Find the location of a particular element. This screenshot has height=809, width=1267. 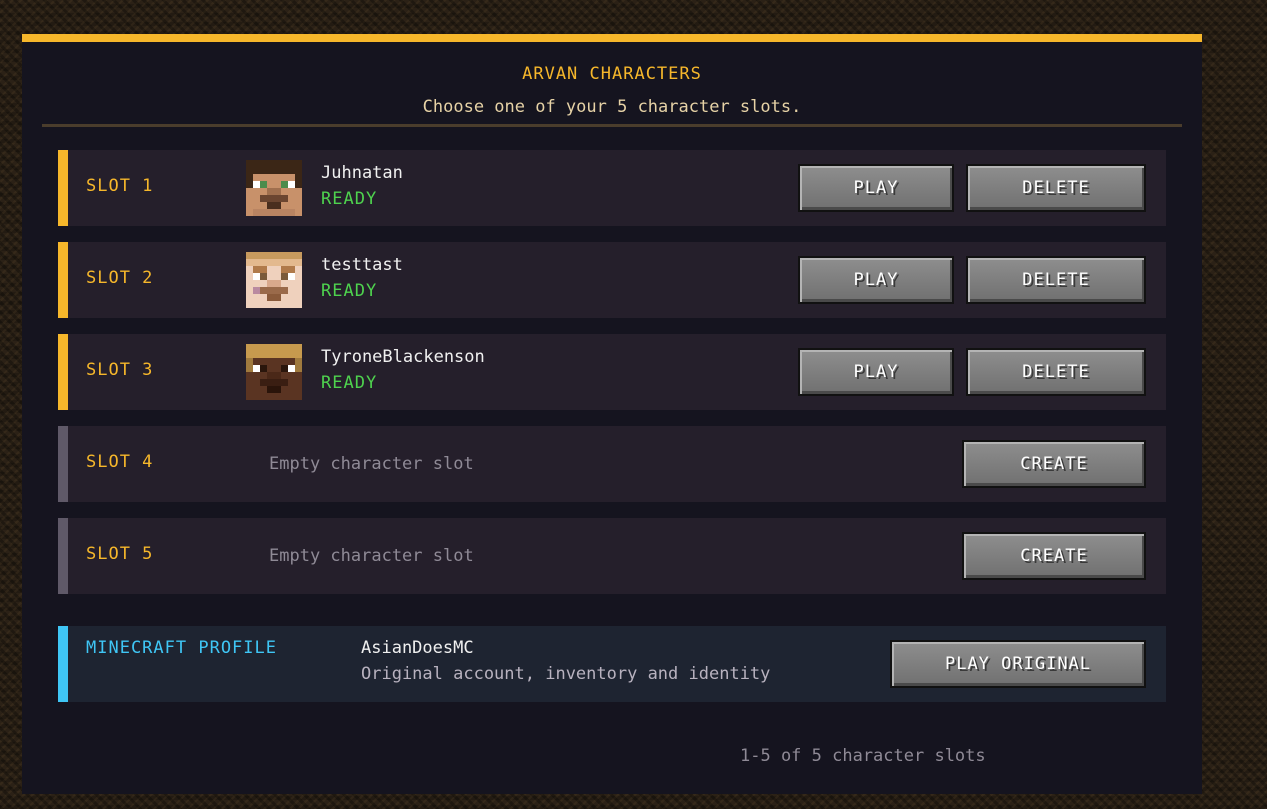

character-slot-1: SLOT 1 Juhnatan READY PLAY DELETE is located at coordinates (612, 188).